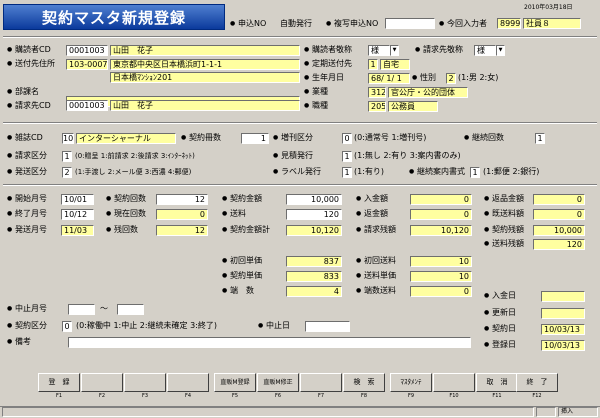 The height and width of the screenshot is (418, 600). Describe the element at coordinates (537, 382) in the screenshot. I see `exit-button: 終 了` at that location.